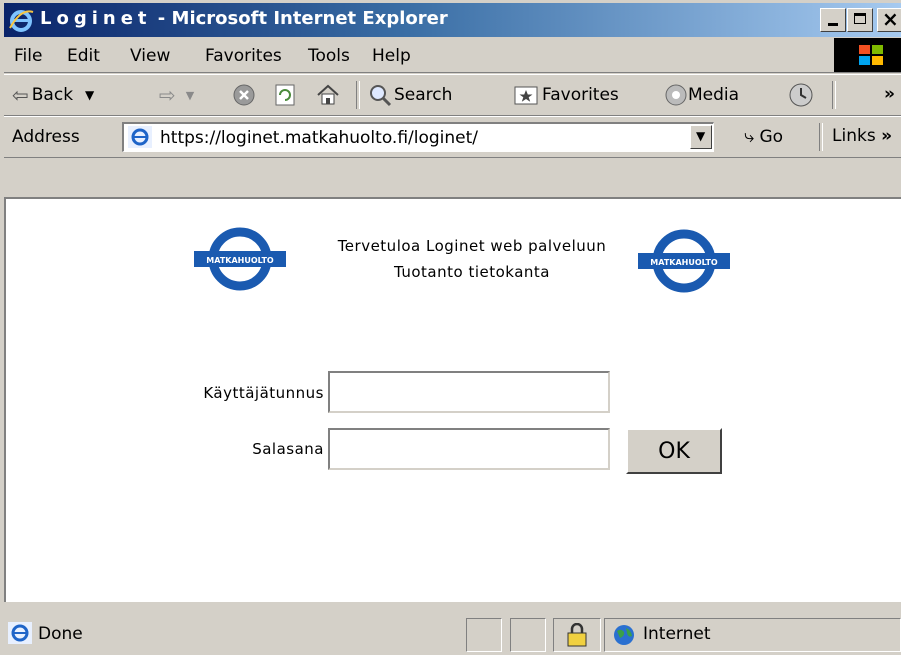 This screenshot has width=901, height=655. What do you see at coordinates (749, 136) in the screenshot?
I see `go-arrow-icon: ⤷` at bounding box center [749, 136].